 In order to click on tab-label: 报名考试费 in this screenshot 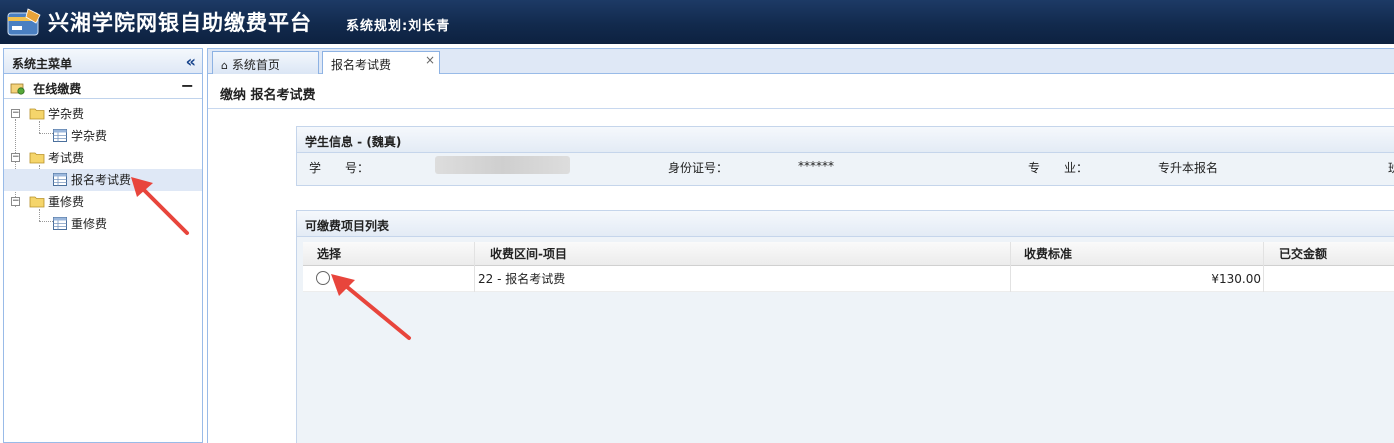, I will do `click(361, 65)`.